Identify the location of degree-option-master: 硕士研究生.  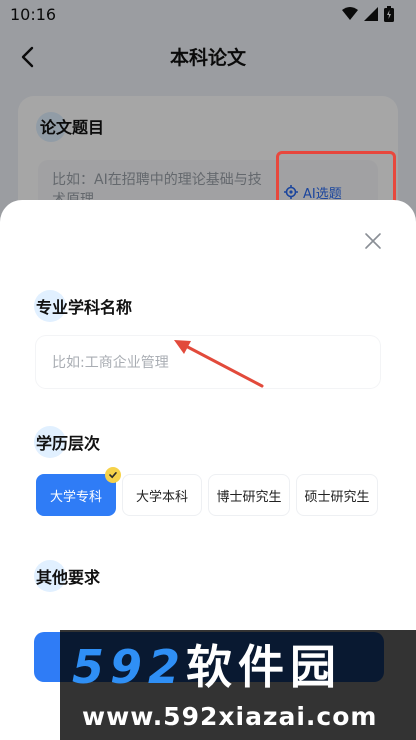
(337, 495).